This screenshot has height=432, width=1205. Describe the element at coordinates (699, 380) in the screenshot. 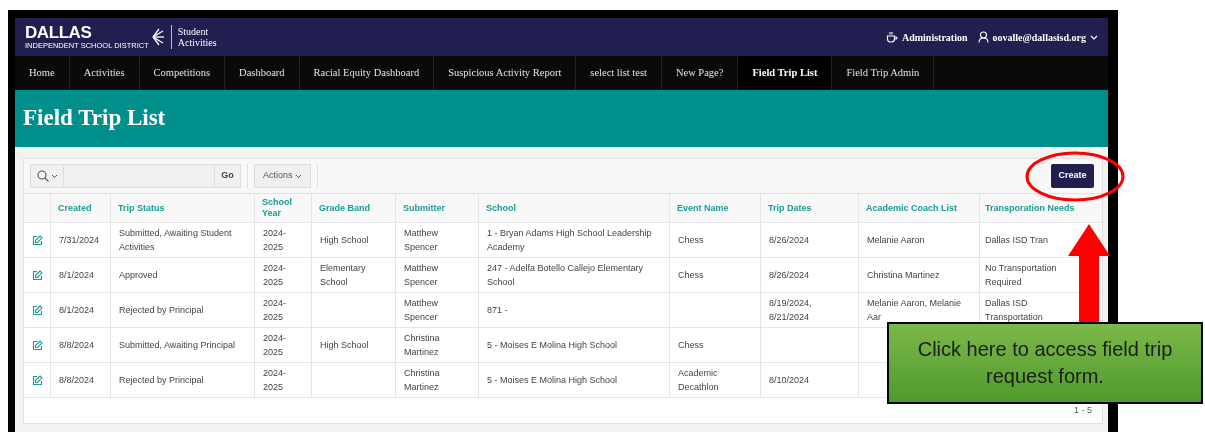

I see `table-cell-text: Academic Decathlon` at that location.